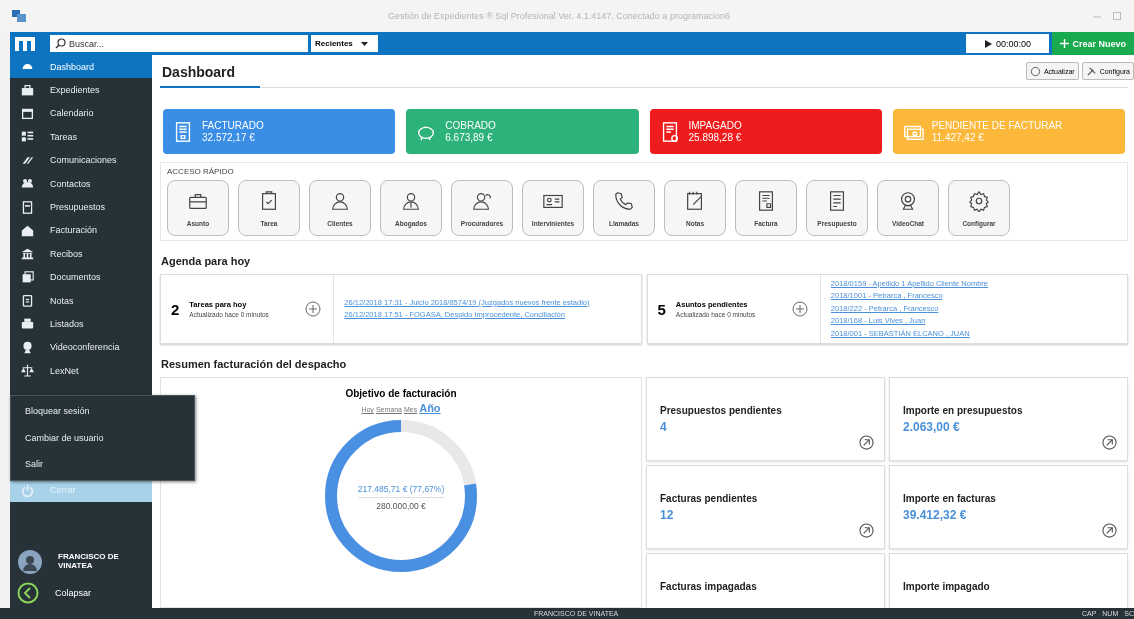 This screenshot has height=619, width=1134. Describe the element at coordinates (81, 137) in the screenshot. I see `sidebar-item: Tareas` at that location.